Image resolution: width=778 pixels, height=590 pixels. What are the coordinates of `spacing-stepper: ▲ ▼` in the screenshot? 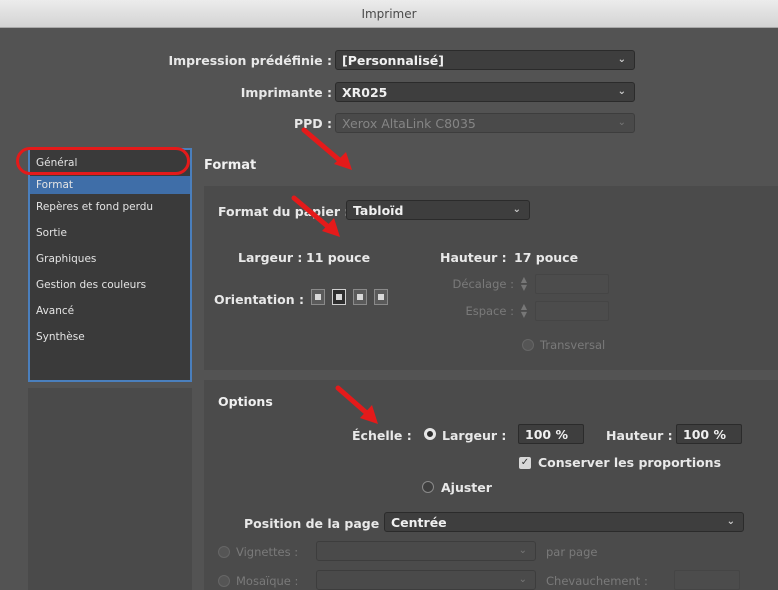 It's located at (524, 311).